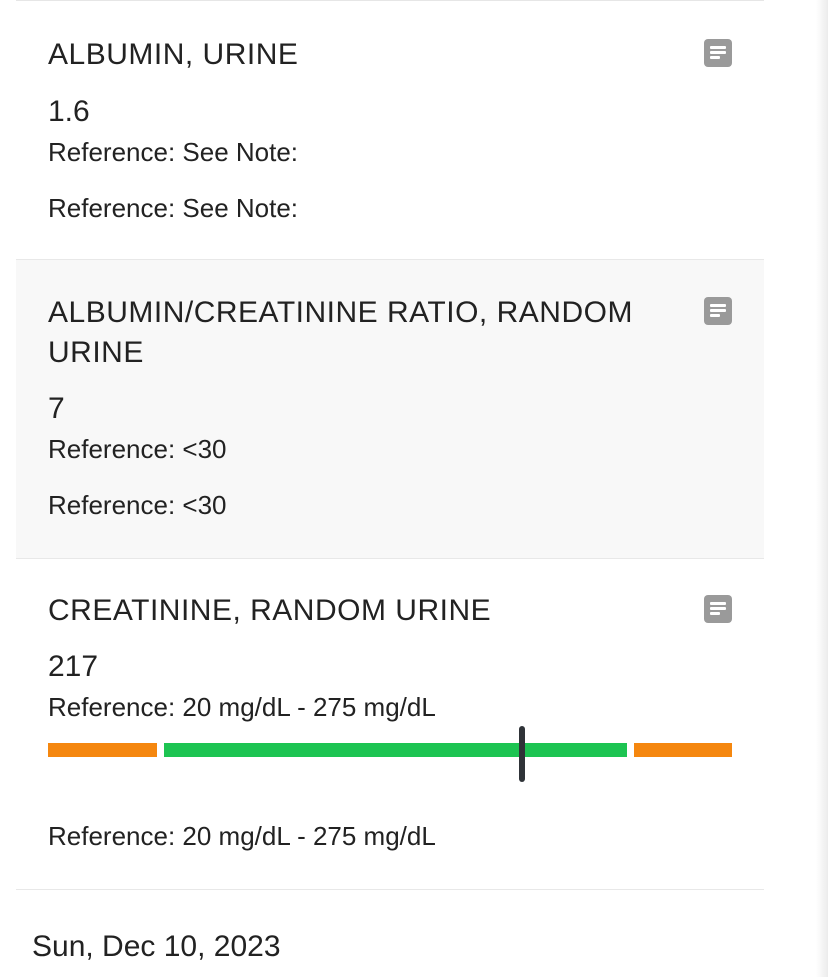  Describe the element at coordinates (102, 750) in the screenshot. I see `range-segment-low` at that location.